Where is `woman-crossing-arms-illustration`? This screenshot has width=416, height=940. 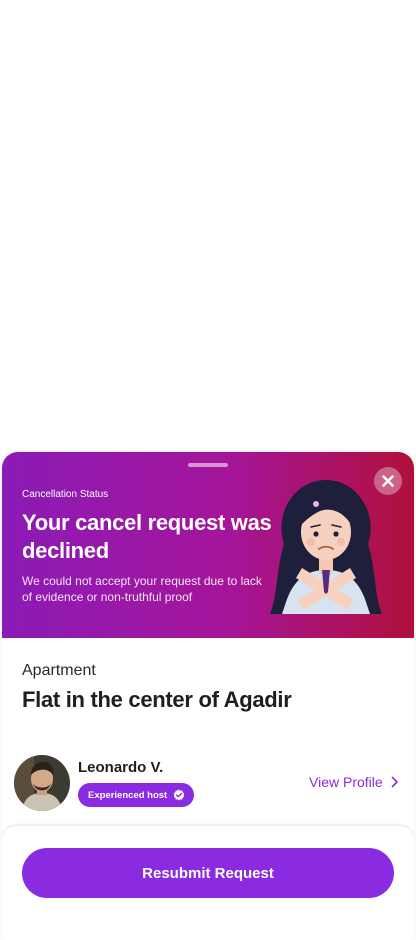
woman-crossing-arms-illustration is located at coordinates (326, 547).